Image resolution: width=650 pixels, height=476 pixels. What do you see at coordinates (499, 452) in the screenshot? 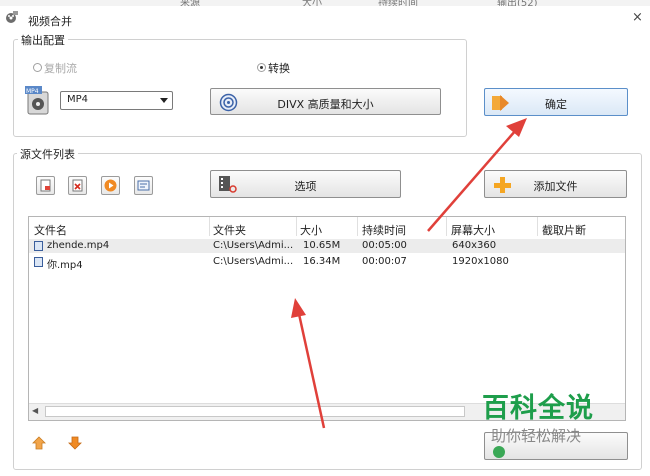
I see `green-circle-icon` at bounding box center [499, 452].